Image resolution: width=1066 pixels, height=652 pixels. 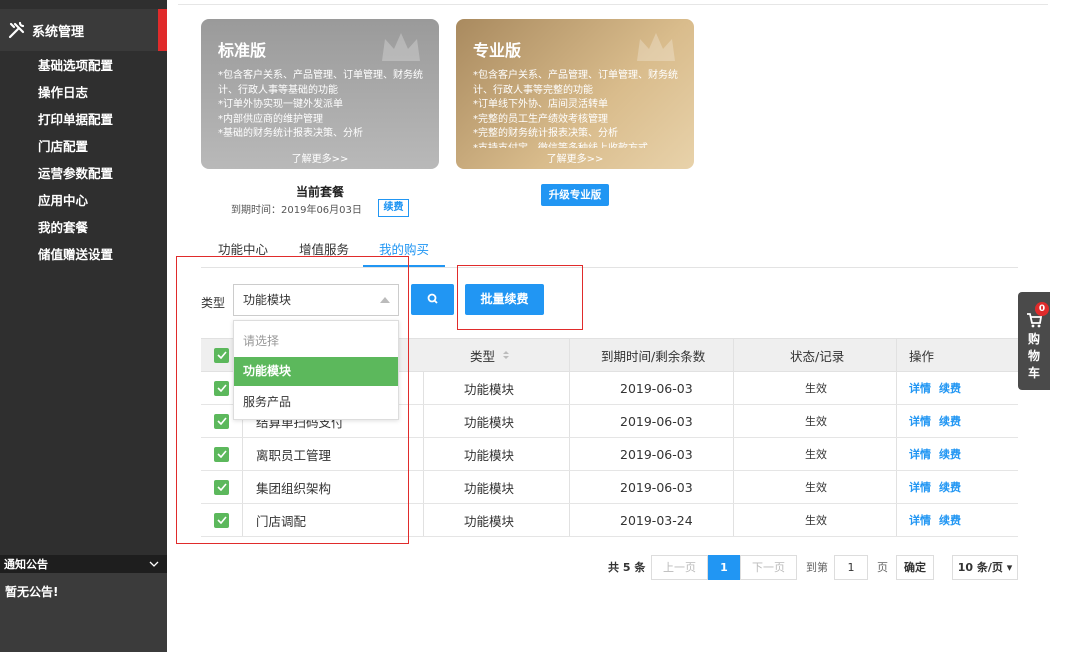 I want to click on top-divider, so click(x=613, y=4).